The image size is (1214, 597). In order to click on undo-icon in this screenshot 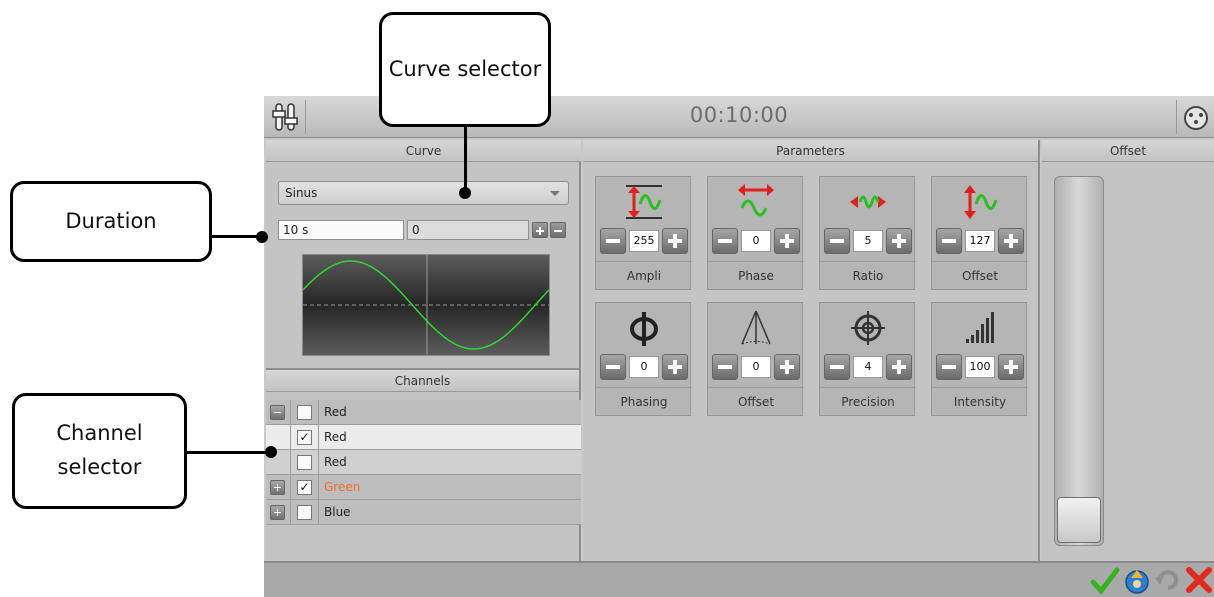, I will do `click(1168, 580)`.